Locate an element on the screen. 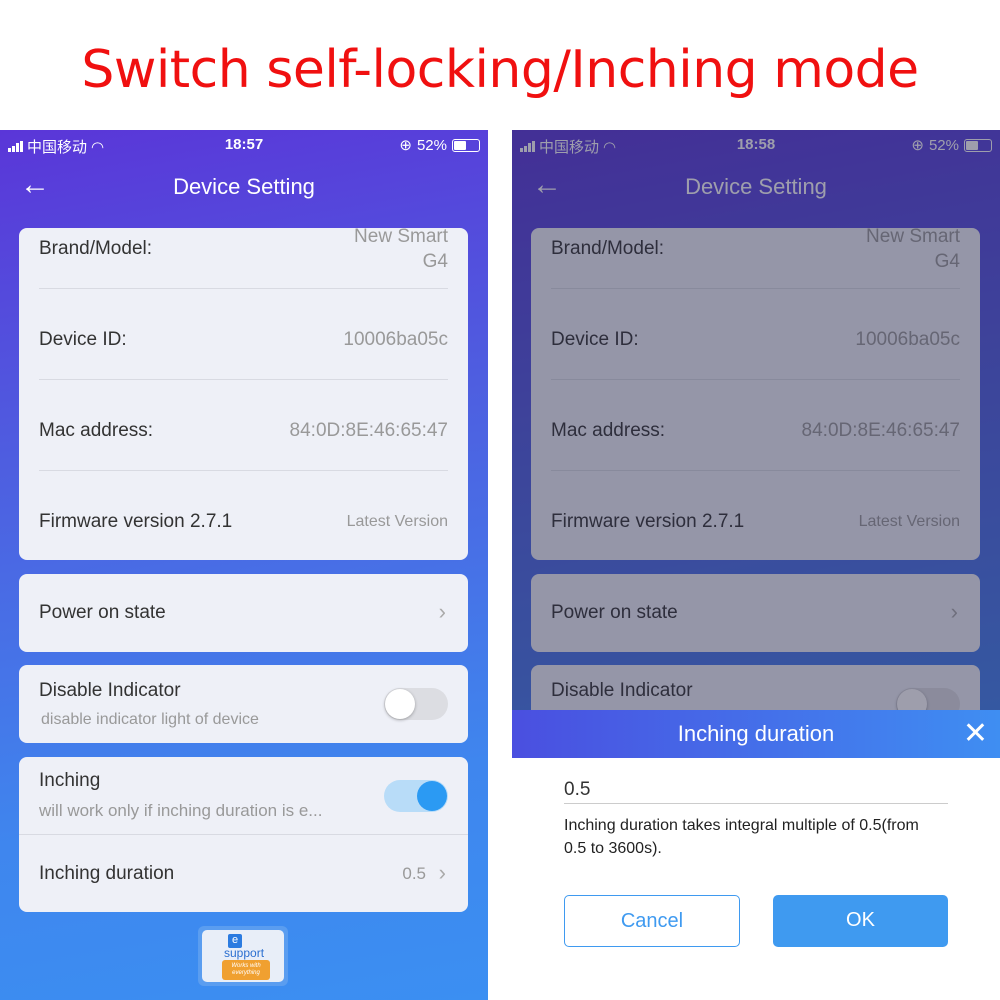 The width and height of the screenshot is (1000, 1000). page-title: Device Setting is located at coordinates (244, 186).